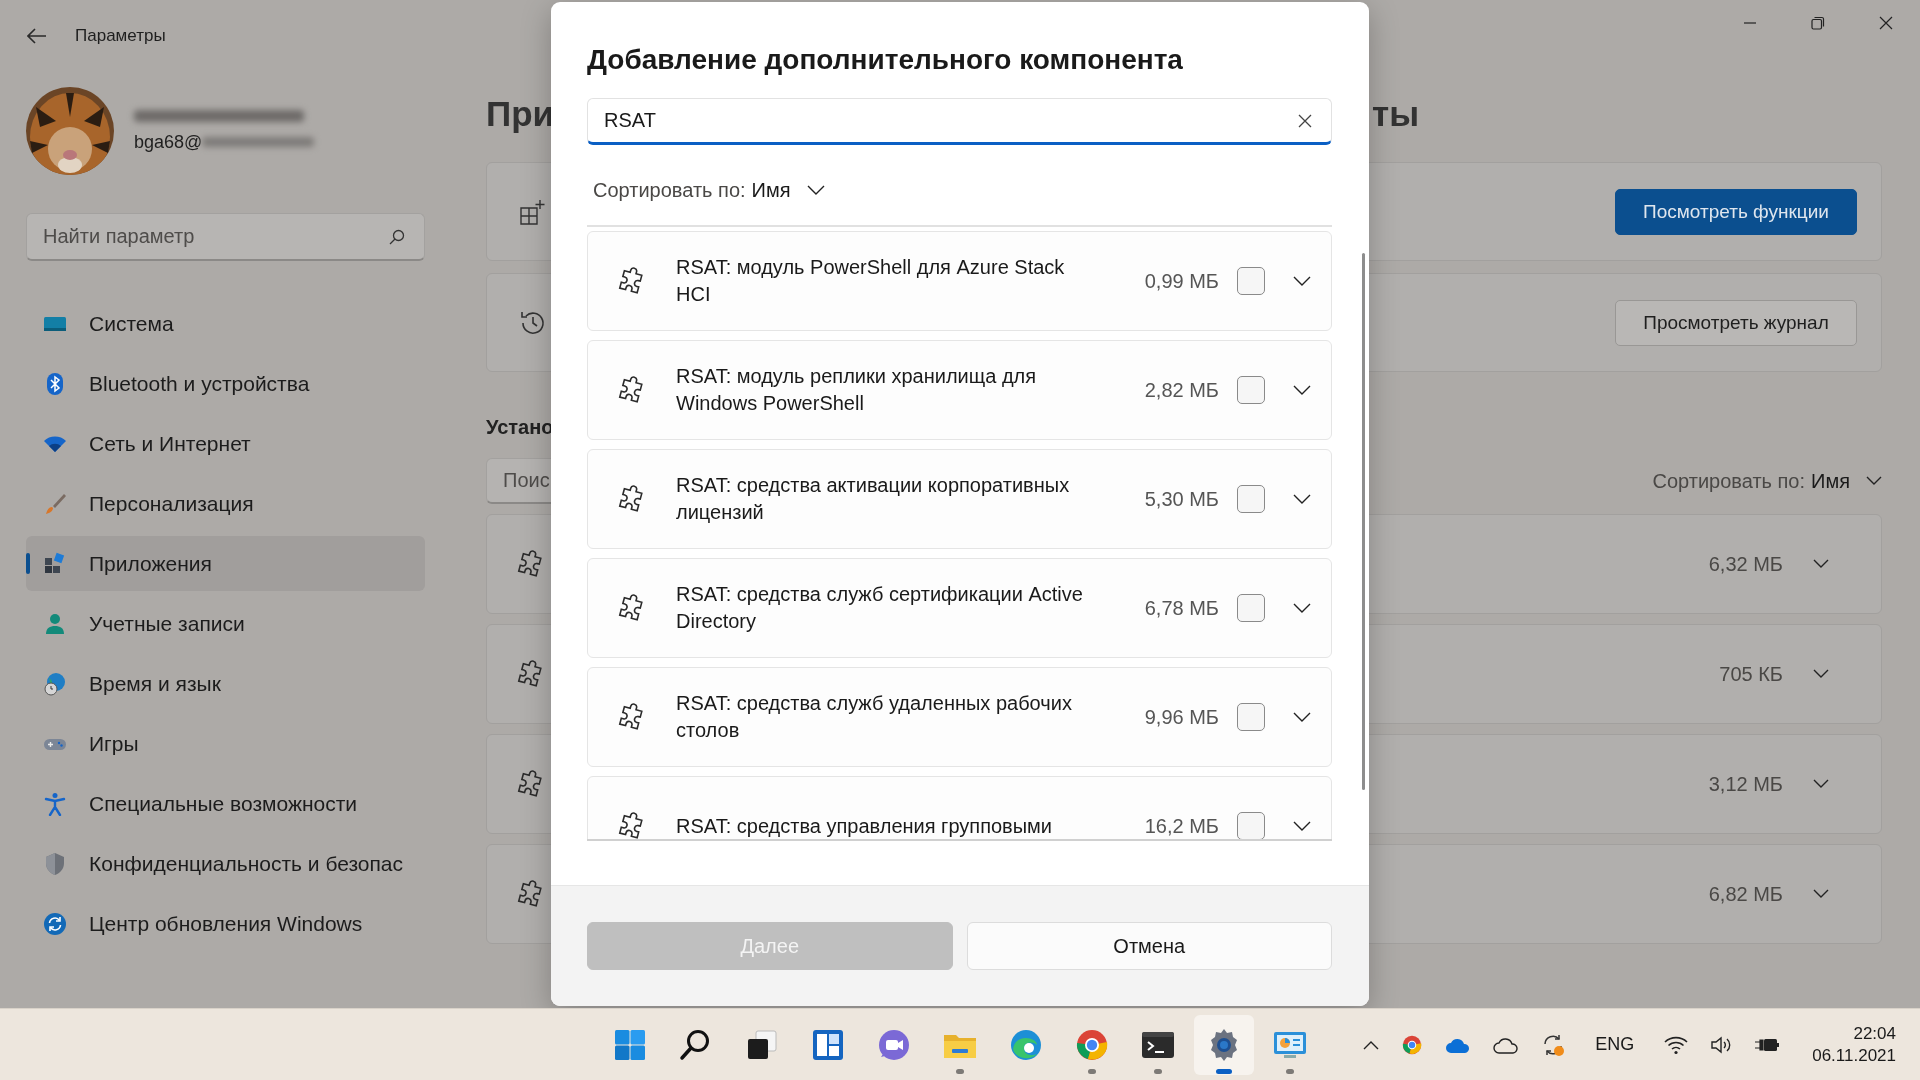 The height and width of the screenshot is (1080, 1920). Describe the element at coordinates (885, 60) in the screenshot. I see `dialog-title: Добавление дополнительного компонента` at that location.